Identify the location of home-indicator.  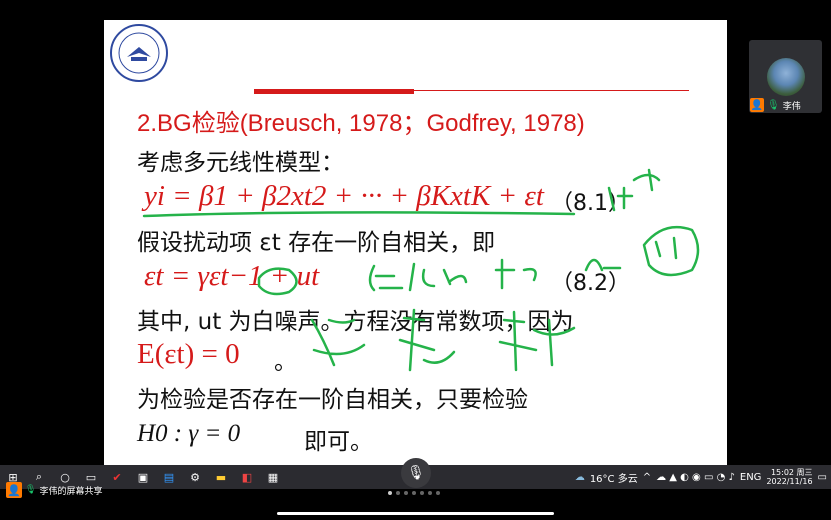
(415, 513).